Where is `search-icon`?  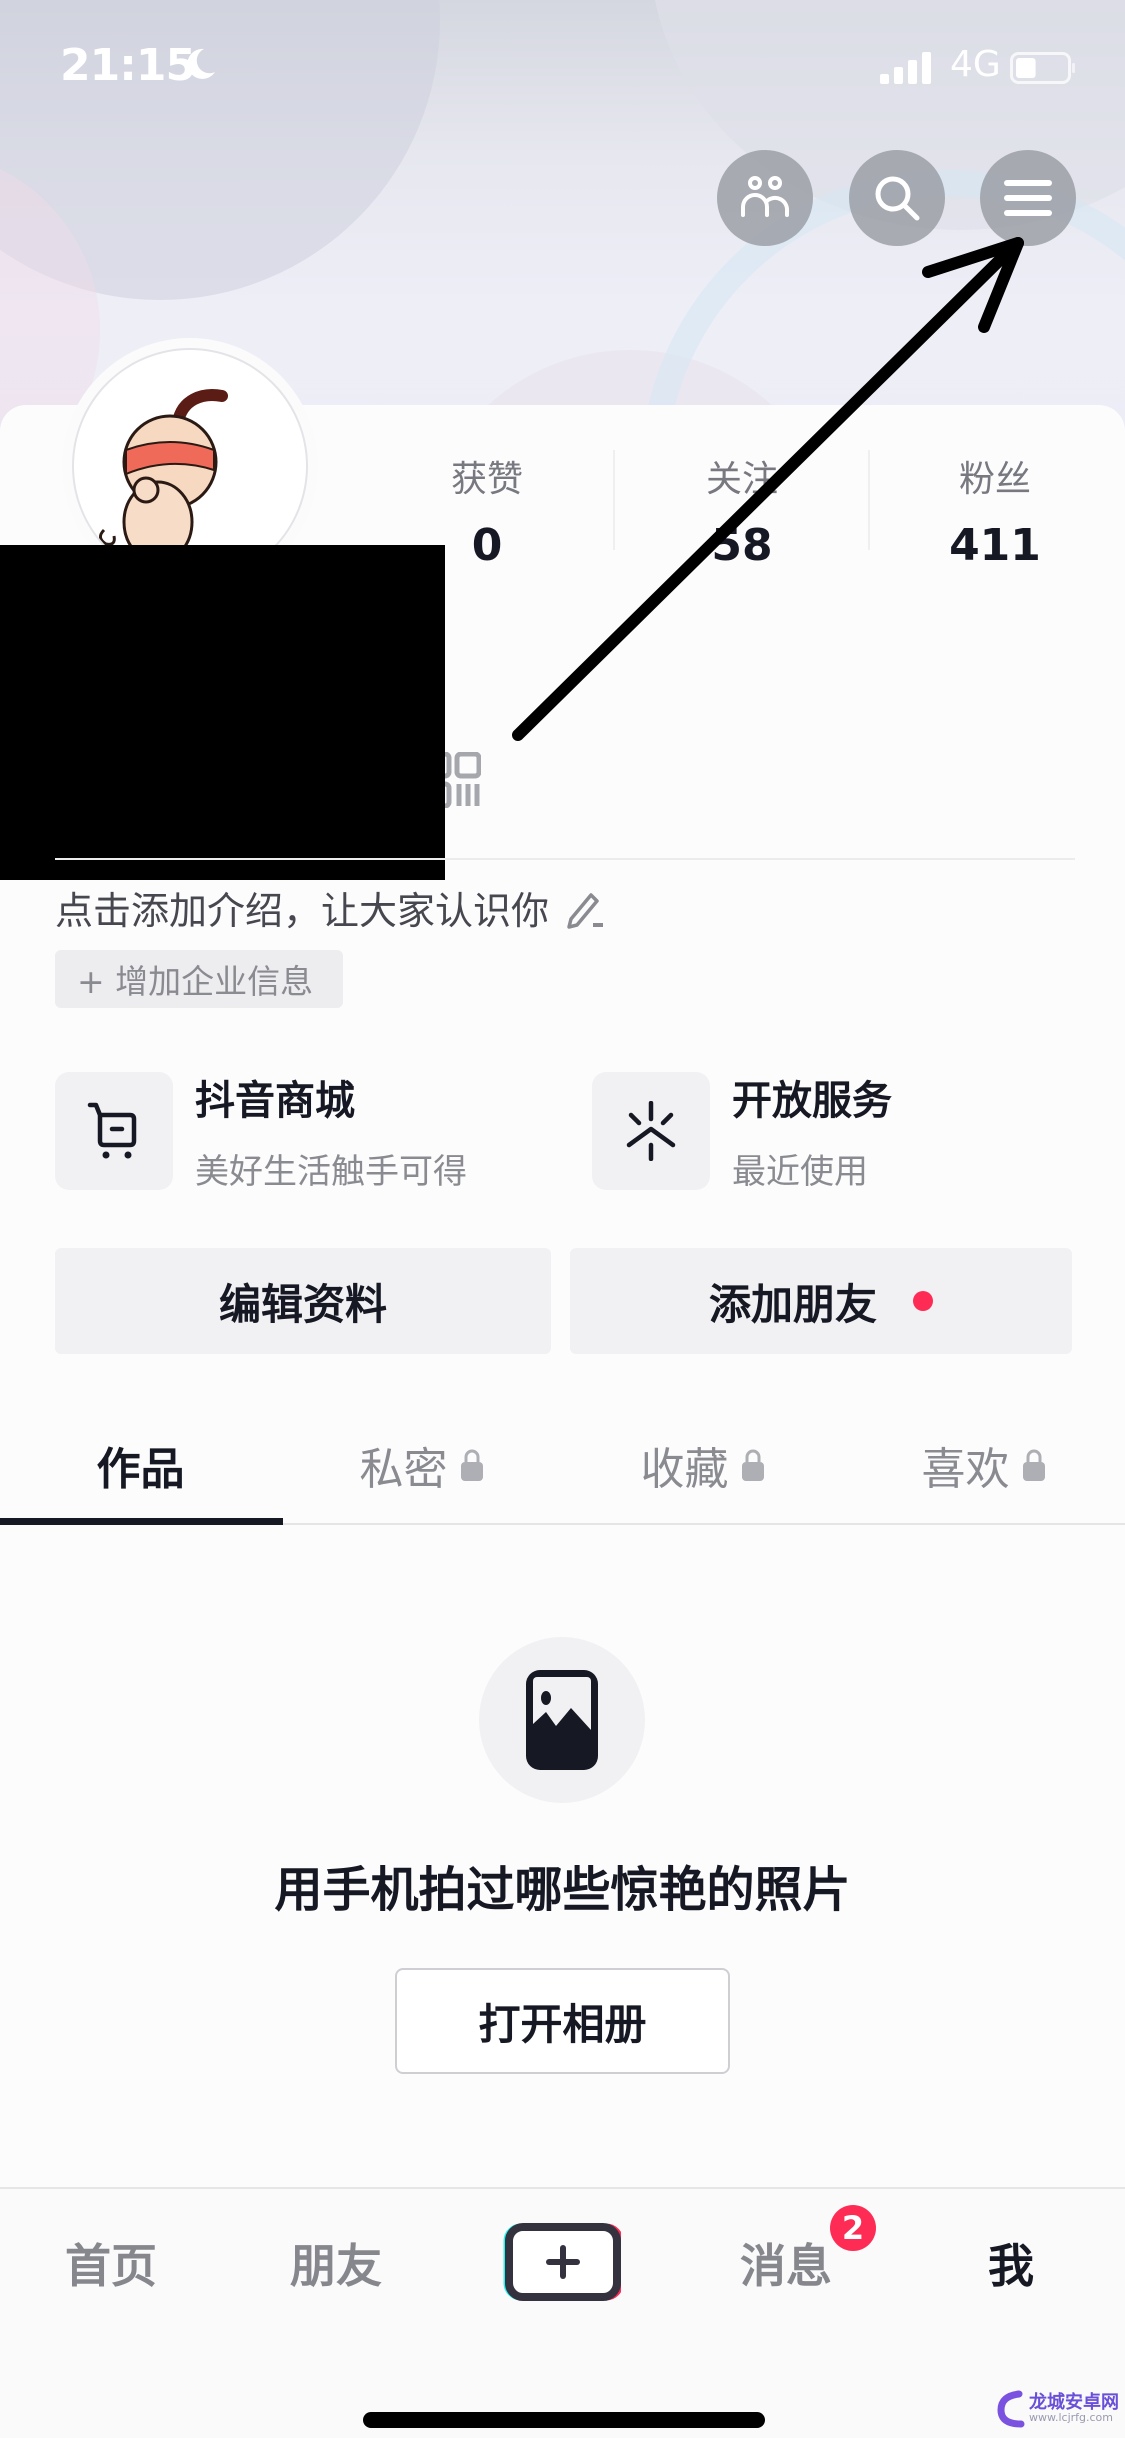
search-icon is located at coordinates (897, 198).